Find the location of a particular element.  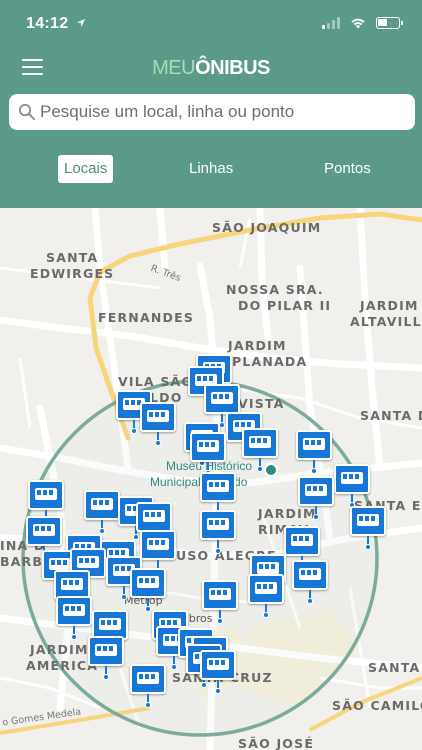

wifi-icon is located at coordinates (358, 23).